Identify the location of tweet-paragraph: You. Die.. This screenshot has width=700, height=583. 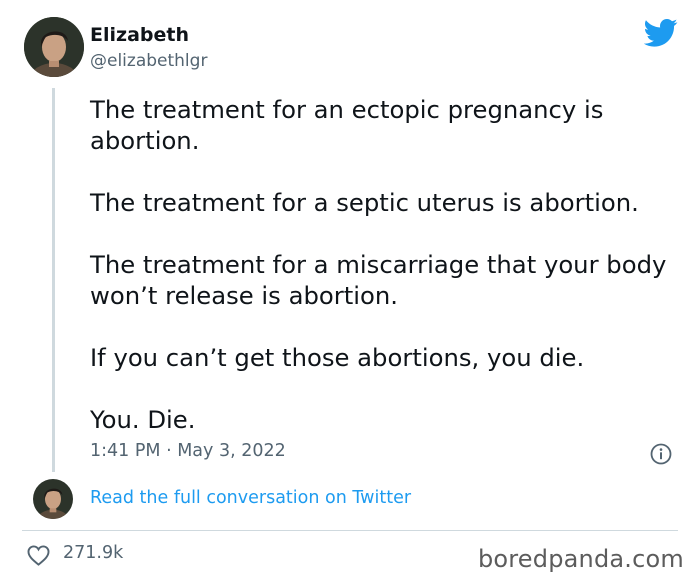
(143, 419).